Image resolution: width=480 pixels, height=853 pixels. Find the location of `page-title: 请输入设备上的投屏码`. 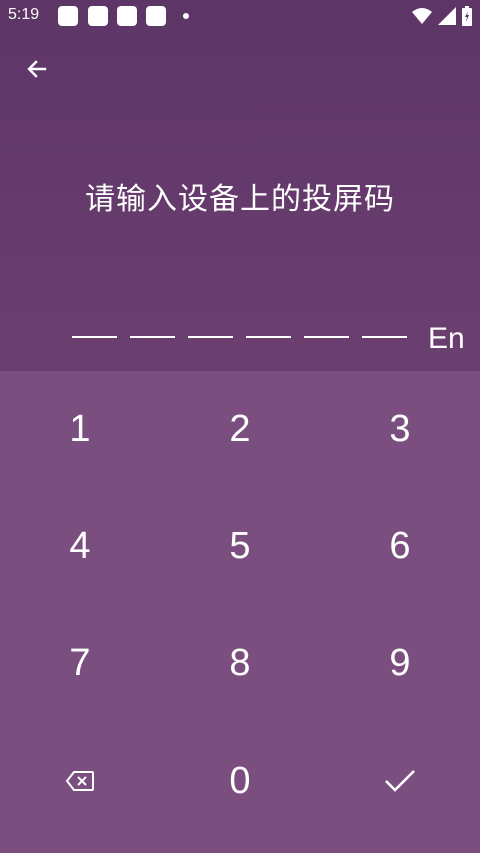

page-title: 请输入设备上的投屏码 is located at coordinates (240, 199).